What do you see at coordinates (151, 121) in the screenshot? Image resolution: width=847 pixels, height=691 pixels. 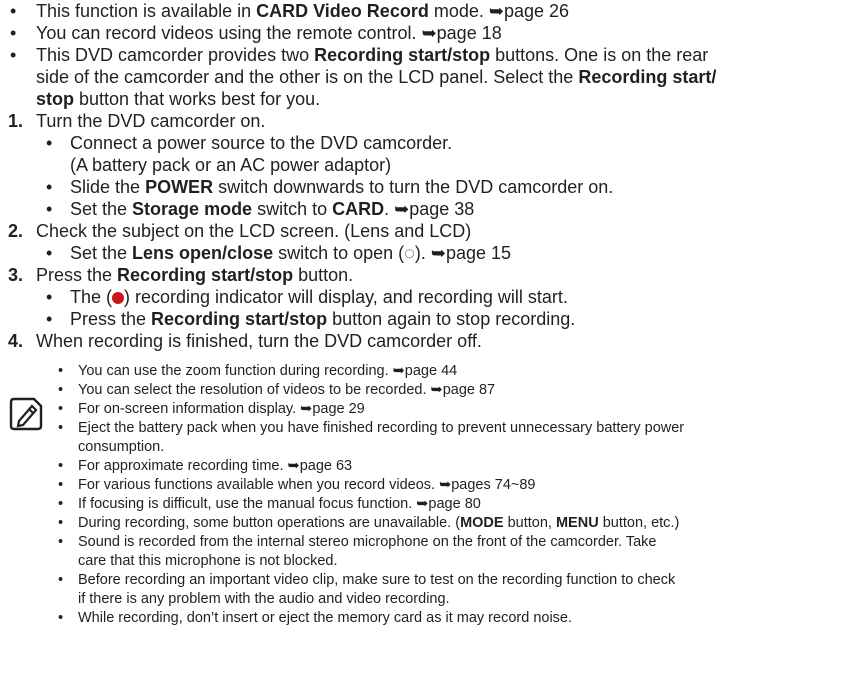 I see `step-1-text: Turn the DVD camcorder on.` at bounding box center [151, 121].